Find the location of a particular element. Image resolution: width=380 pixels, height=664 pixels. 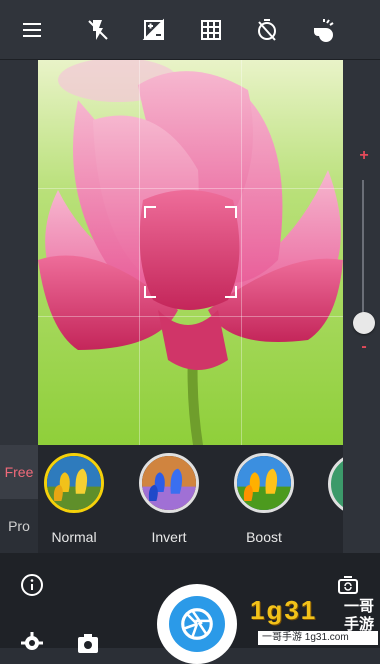

zoom-out-button: - is located at coordinates (364, 347).